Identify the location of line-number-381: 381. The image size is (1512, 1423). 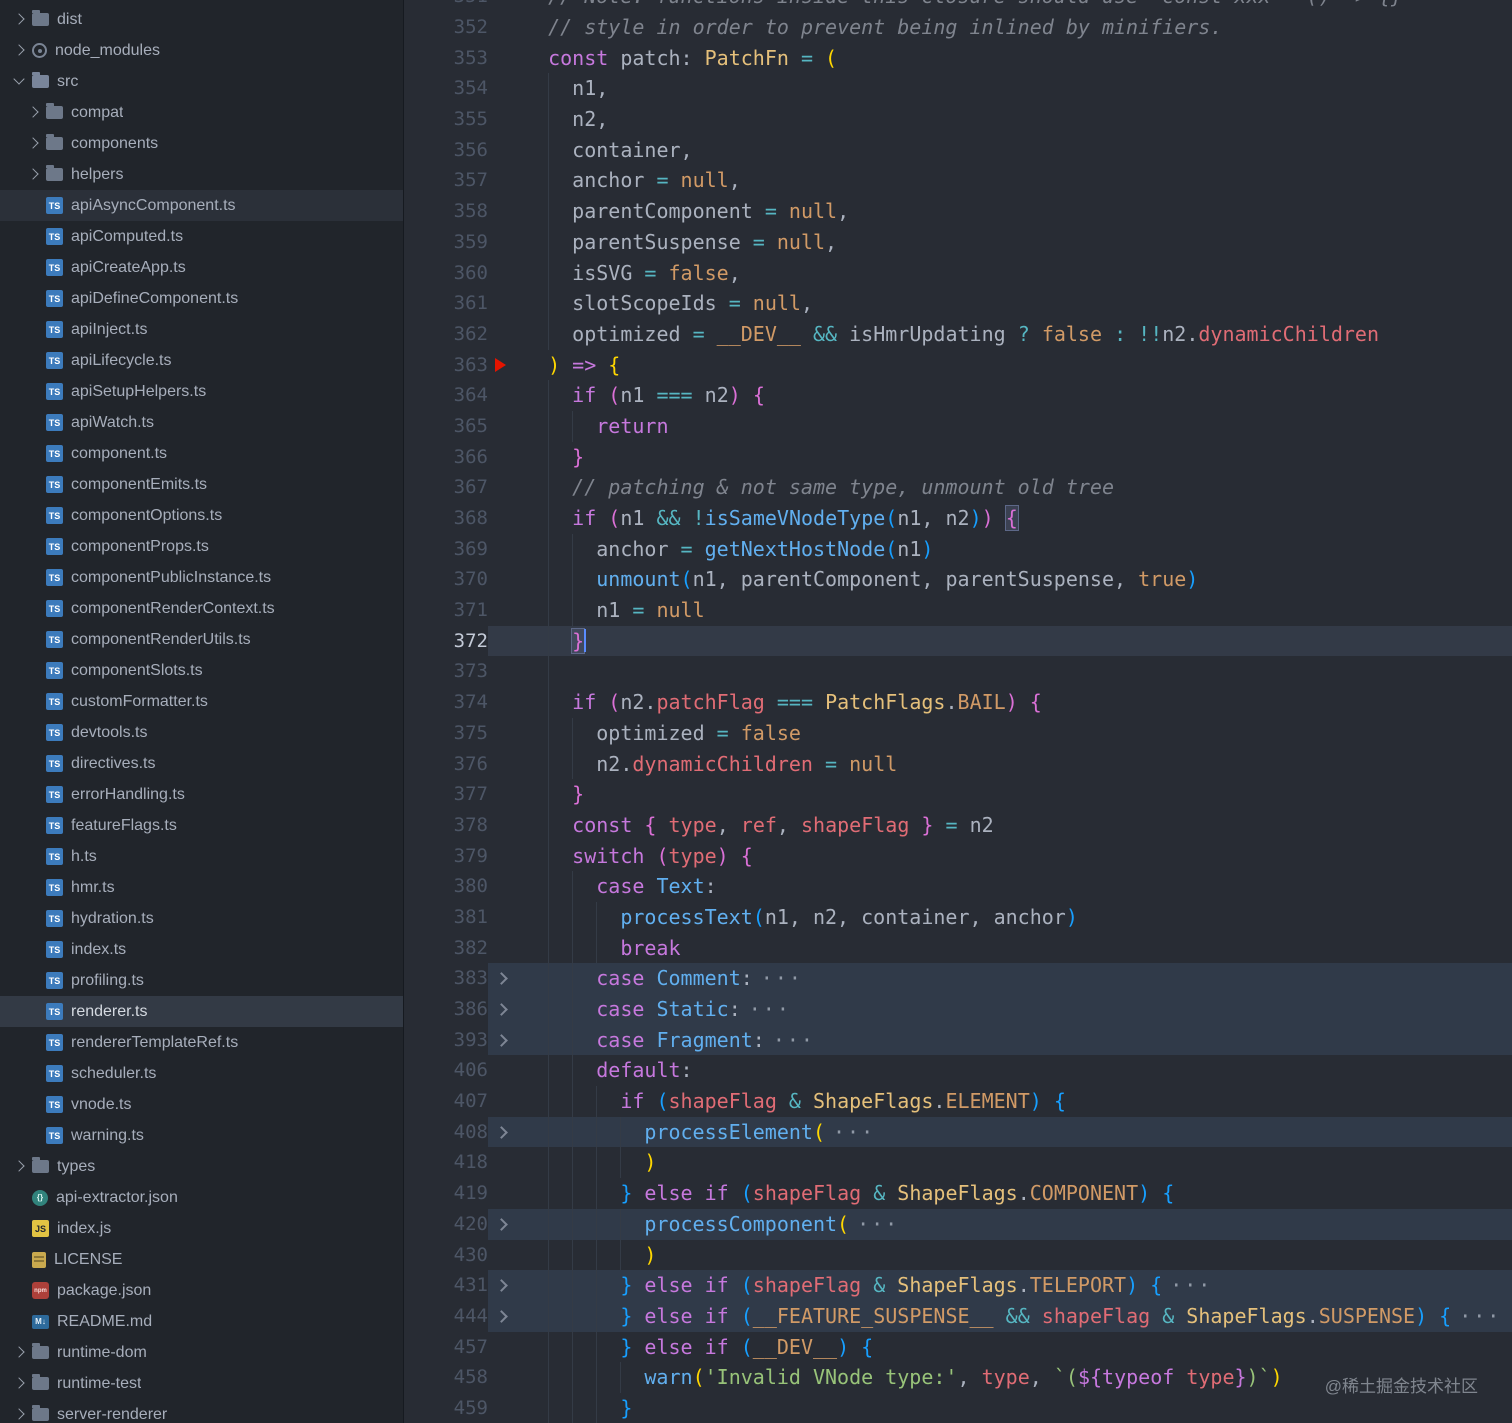
(446, 917).